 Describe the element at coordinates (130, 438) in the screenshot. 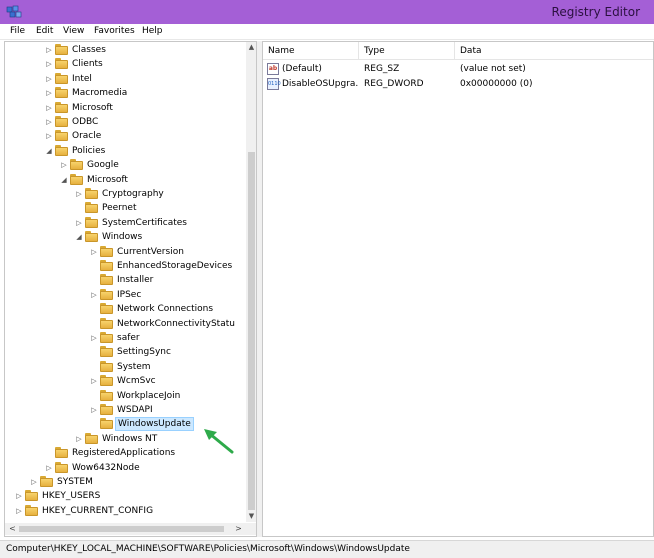

I see `tree-node-label: Windows NT` at that location.